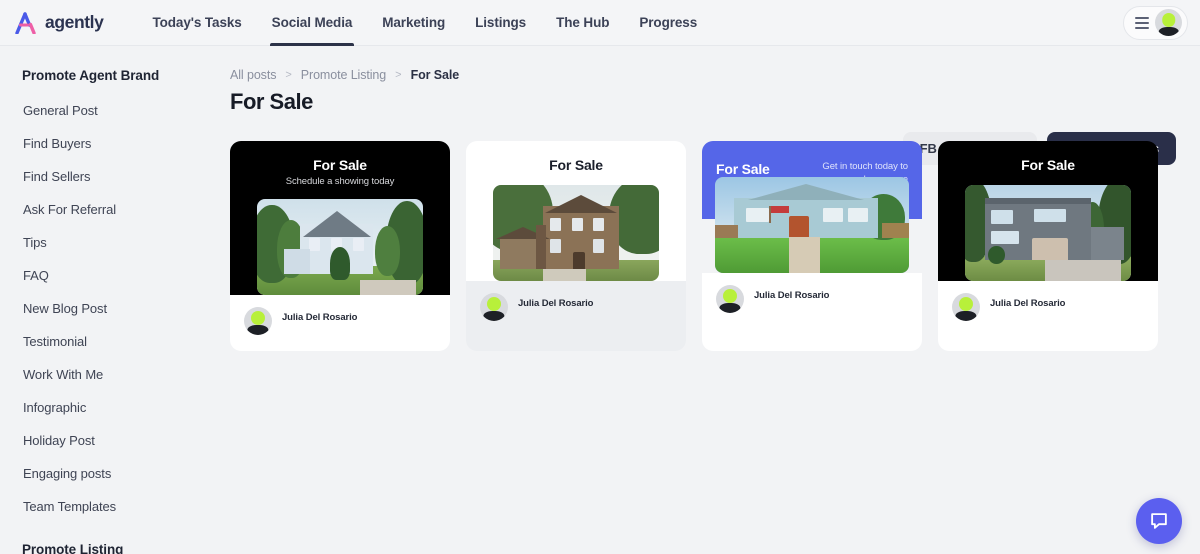  Describe the element at coordinates (111, 341) in the screenshot. I see `sidebar-item-testimonial: Testimonial` at that location.